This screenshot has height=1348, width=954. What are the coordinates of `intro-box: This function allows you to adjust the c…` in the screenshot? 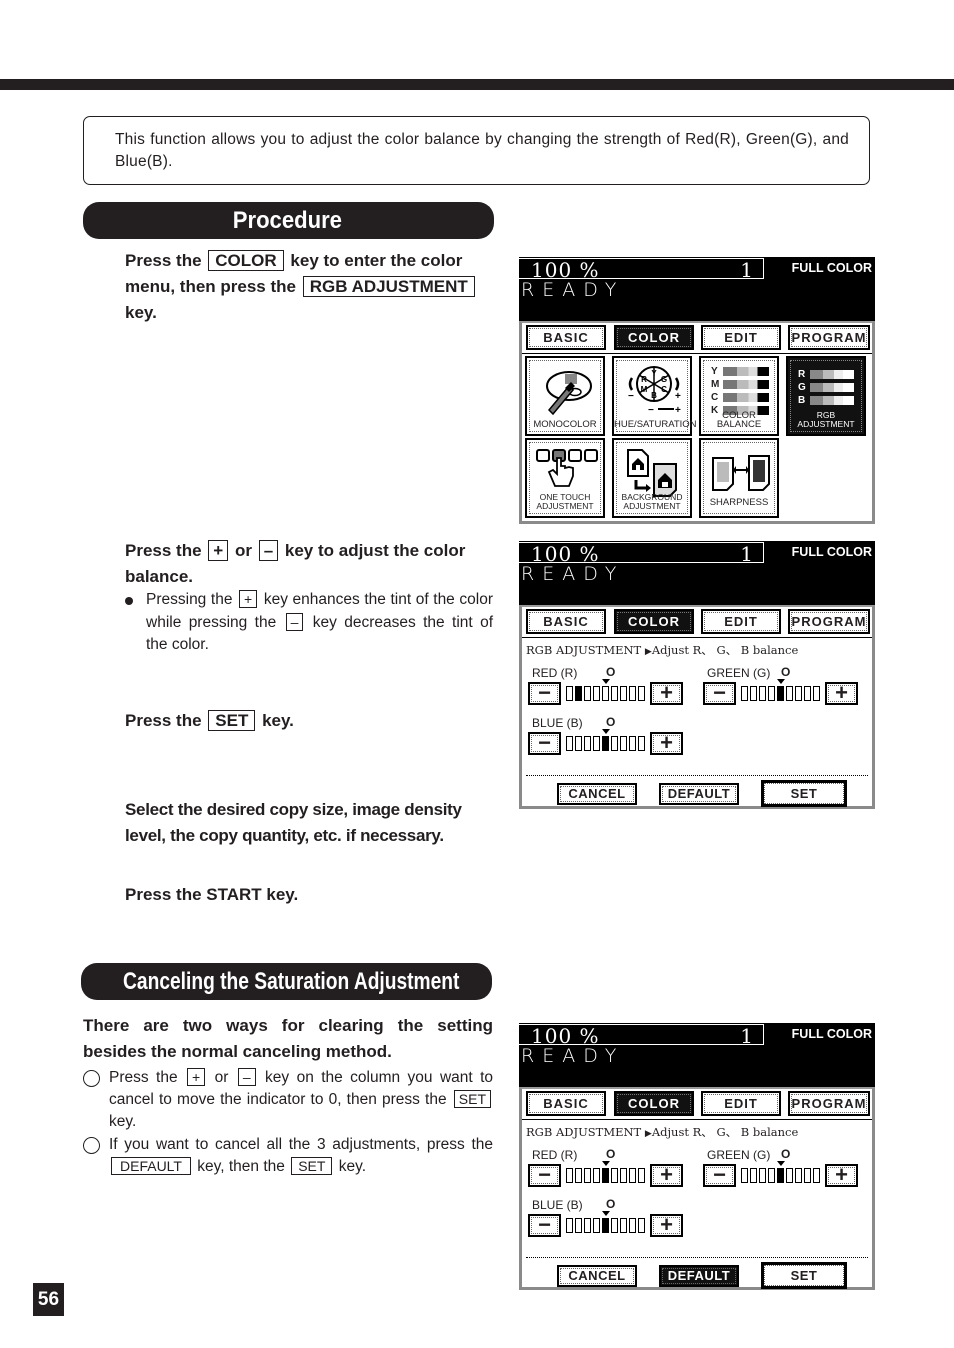 It's located at (476, 150).